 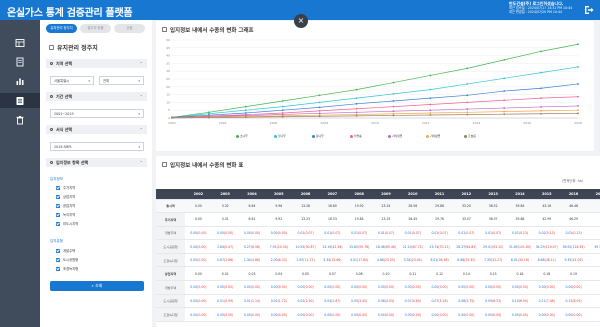 What do you see at coordinates (362, 300) in the screenshot?
I see `cell-change: (3.45)` at bounding box center [362, 300].